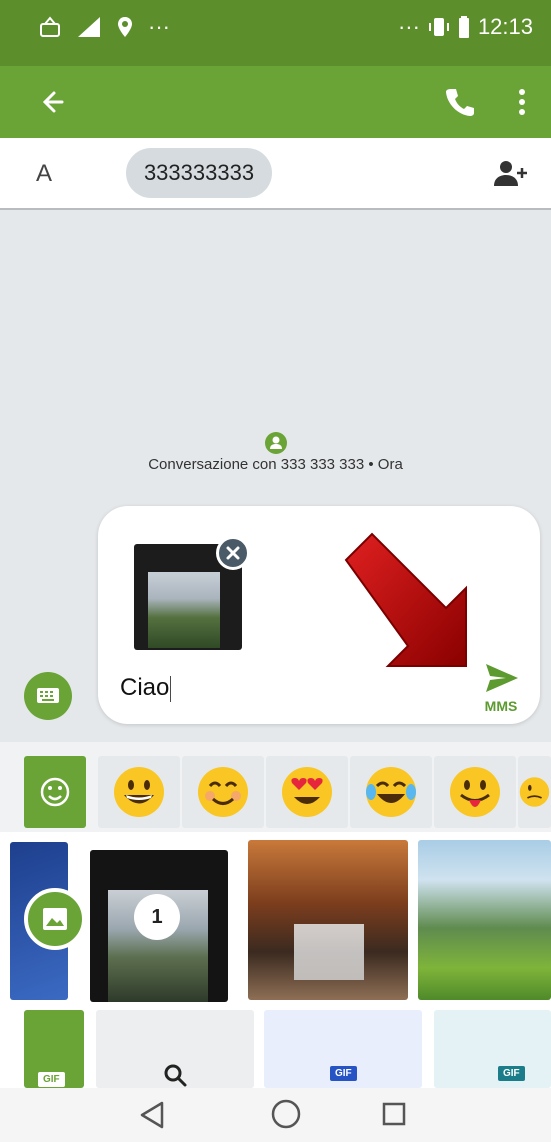  What do you see at coordinates (438, 27) in the screenshot?
I see `vibrate-icon` at bounding box center [438, 27].